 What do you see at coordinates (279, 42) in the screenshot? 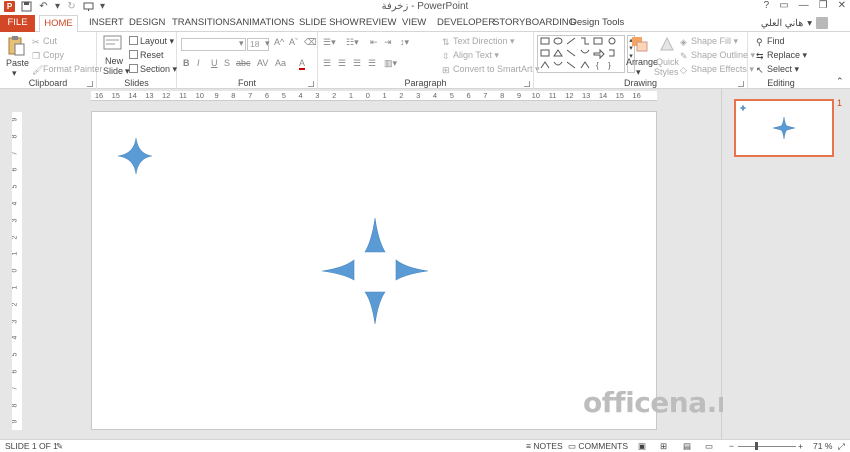
I see `grow-font-icon: A^` at bounding box center [279, 42].